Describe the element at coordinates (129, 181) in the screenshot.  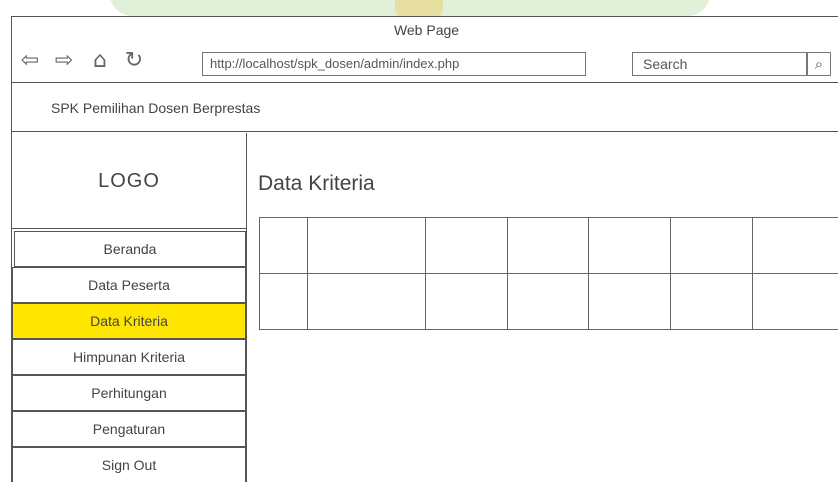
I see `logo: LOGO` at that location.